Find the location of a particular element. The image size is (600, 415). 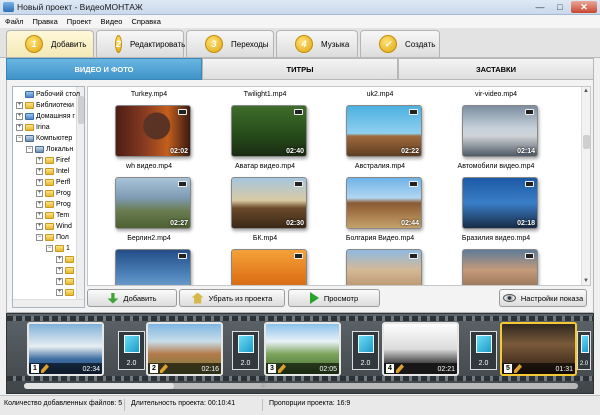

scroll-down-icon: ▼ is located at coordinates (586, 281).